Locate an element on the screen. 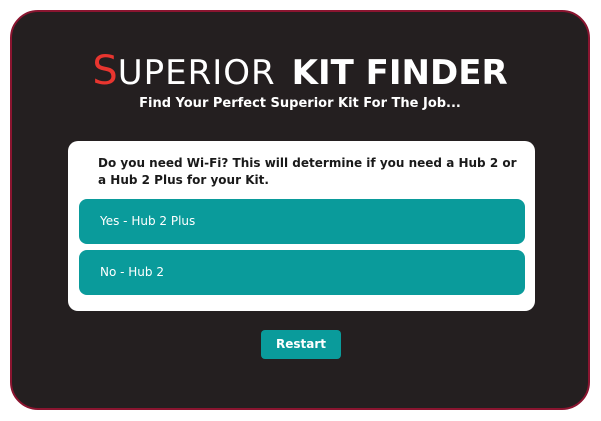 This screenshot has width=601, height=421. logo-s-letter: S is located at coordinates (105, 71).